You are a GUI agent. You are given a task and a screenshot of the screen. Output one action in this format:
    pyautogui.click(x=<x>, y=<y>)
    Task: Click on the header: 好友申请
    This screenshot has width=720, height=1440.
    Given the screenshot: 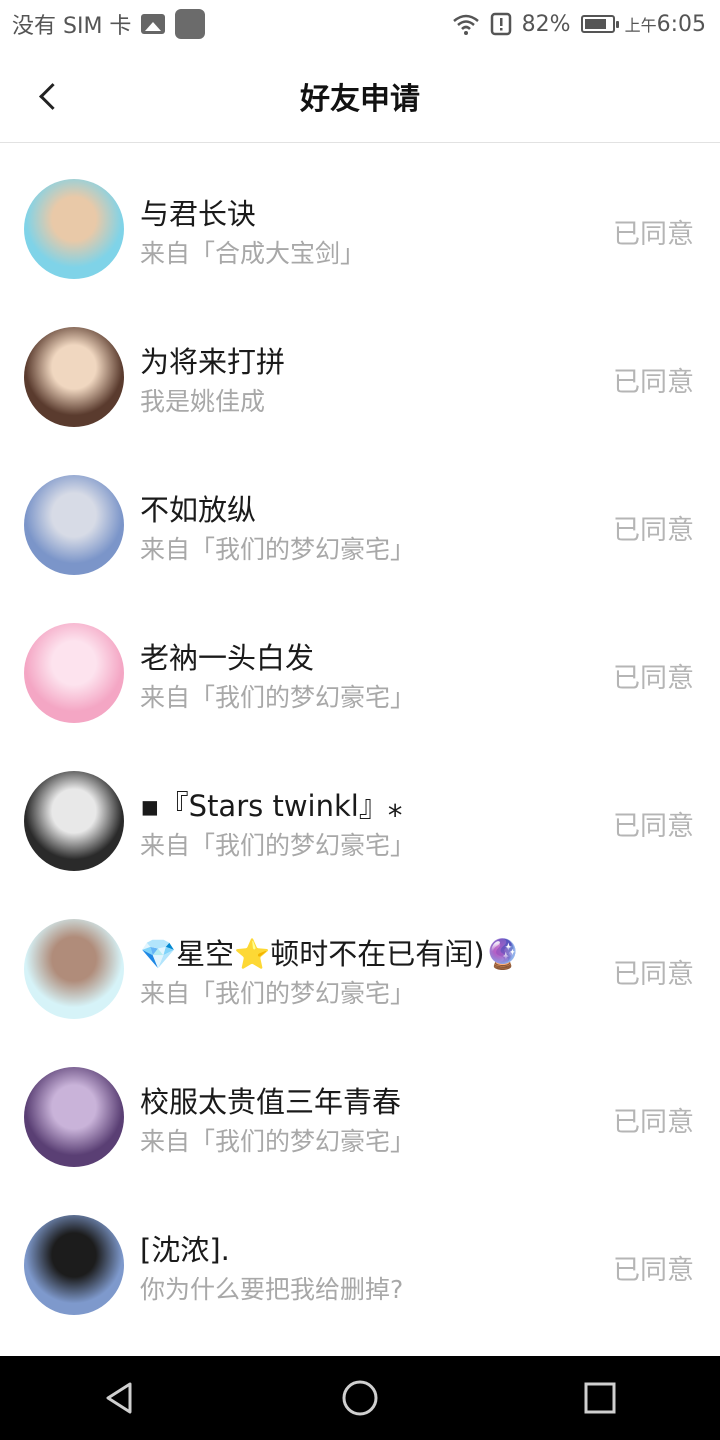 What is the action you would take?
    pyautogui.click(x=360, y=95)
    